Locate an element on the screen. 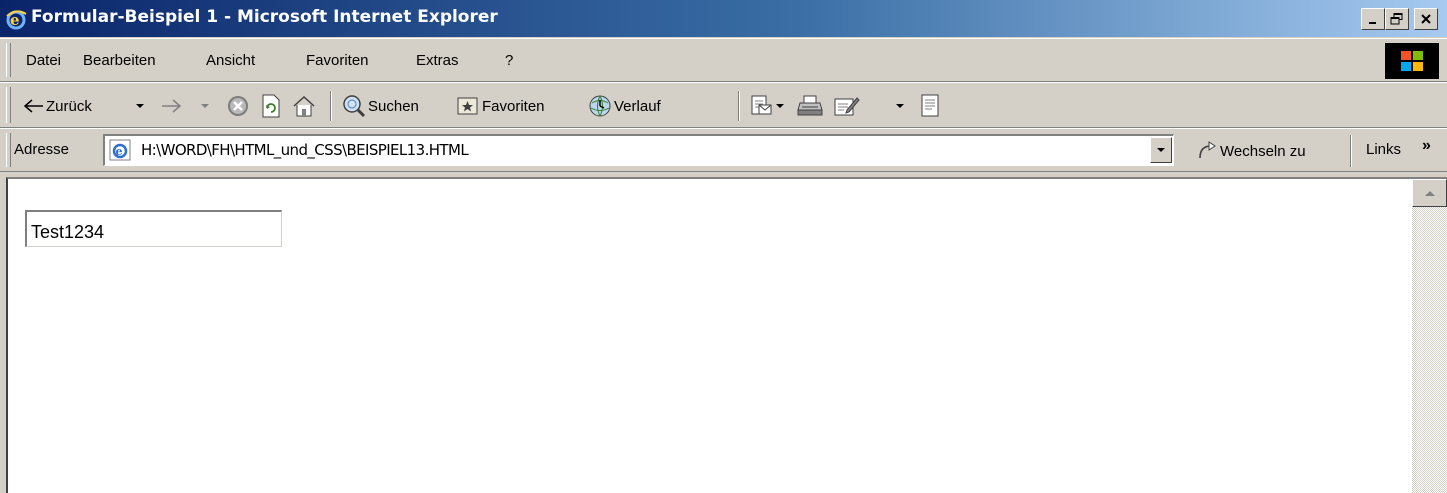 The height and width of the screenshot is (493, 1447). go-button: Wechseln zu is located at coordinates (1251, 151).